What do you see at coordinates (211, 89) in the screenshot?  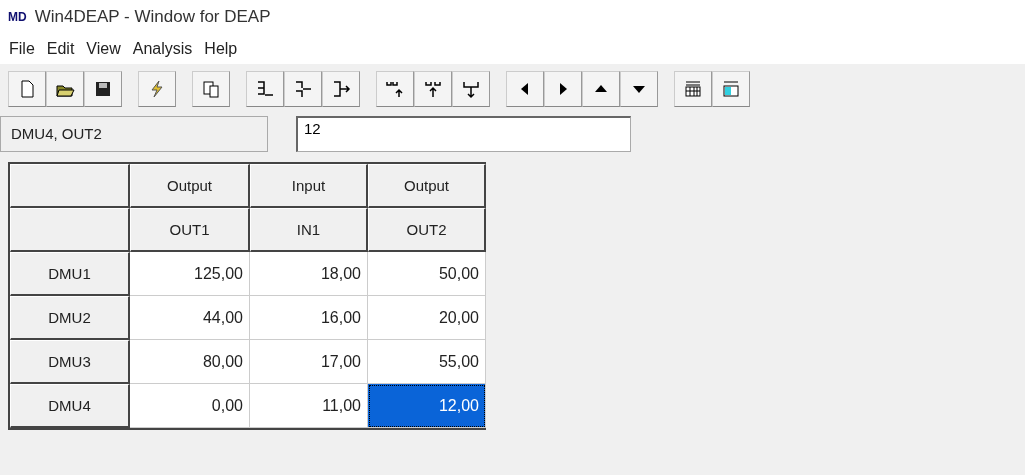 I see `paste-icon` at bounding box center [211, 89].